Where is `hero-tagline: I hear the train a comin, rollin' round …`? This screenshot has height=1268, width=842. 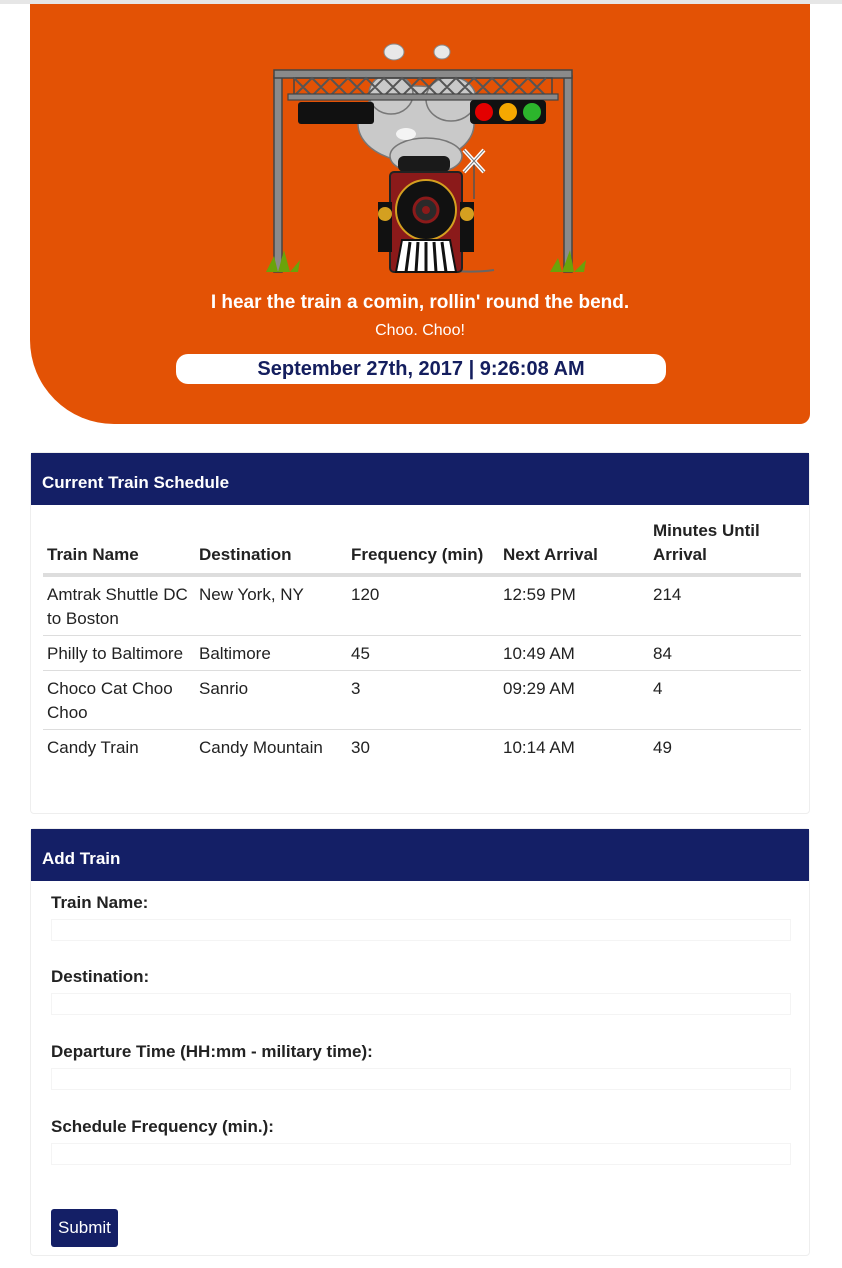 hero-tagline: I hear the train a comin, rollin' round … is located at coordinates (420, 302).